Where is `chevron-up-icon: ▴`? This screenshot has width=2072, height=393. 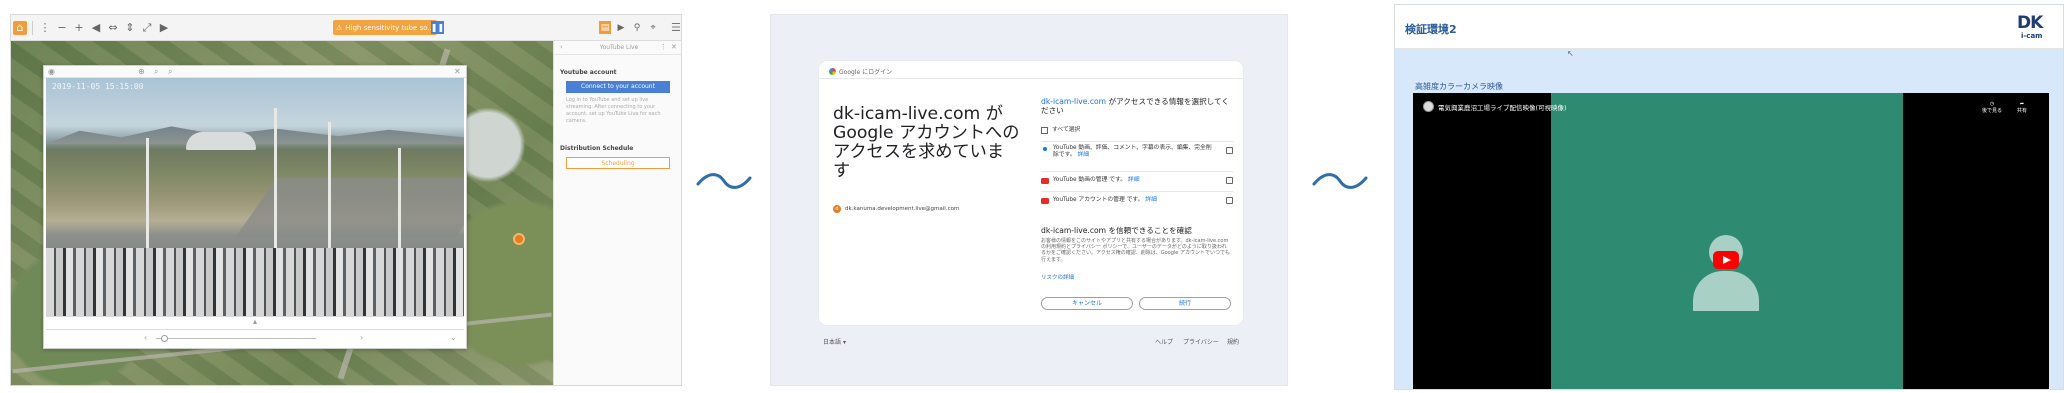 chevron-up-icon: ▴ is located at coordinates (255, 322).